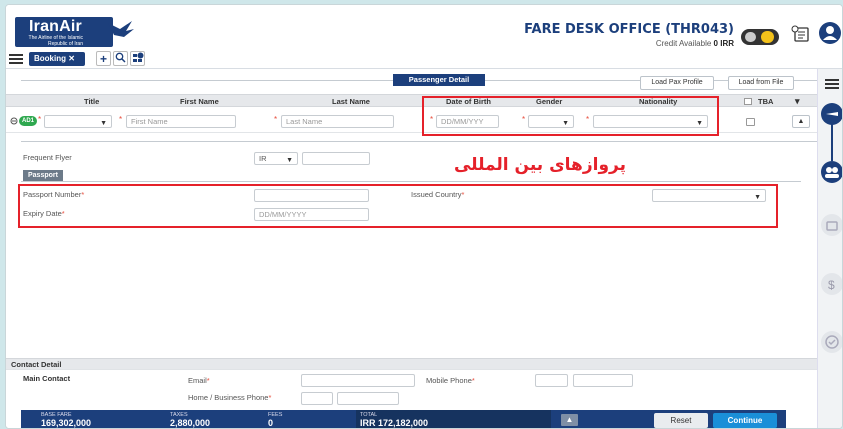 This screenshot has height=429, width=843. What do you see at coordinates (263, 158) in the screenshot?
I see `ff-airline-code: IR` at bounding box center [263, 158].